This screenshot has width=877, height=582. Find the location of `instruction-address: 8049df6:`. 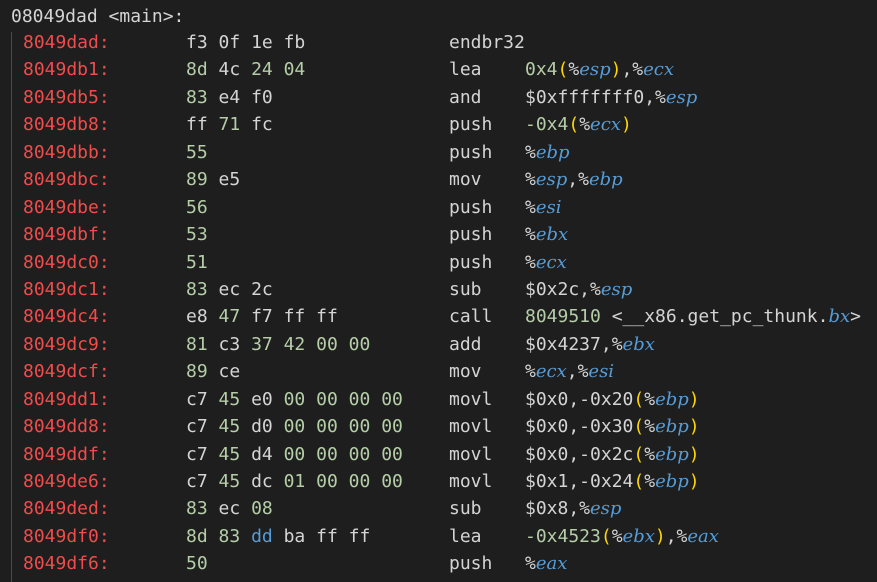

instruction-address: 8049df6: is located at coordinates (66, 564).